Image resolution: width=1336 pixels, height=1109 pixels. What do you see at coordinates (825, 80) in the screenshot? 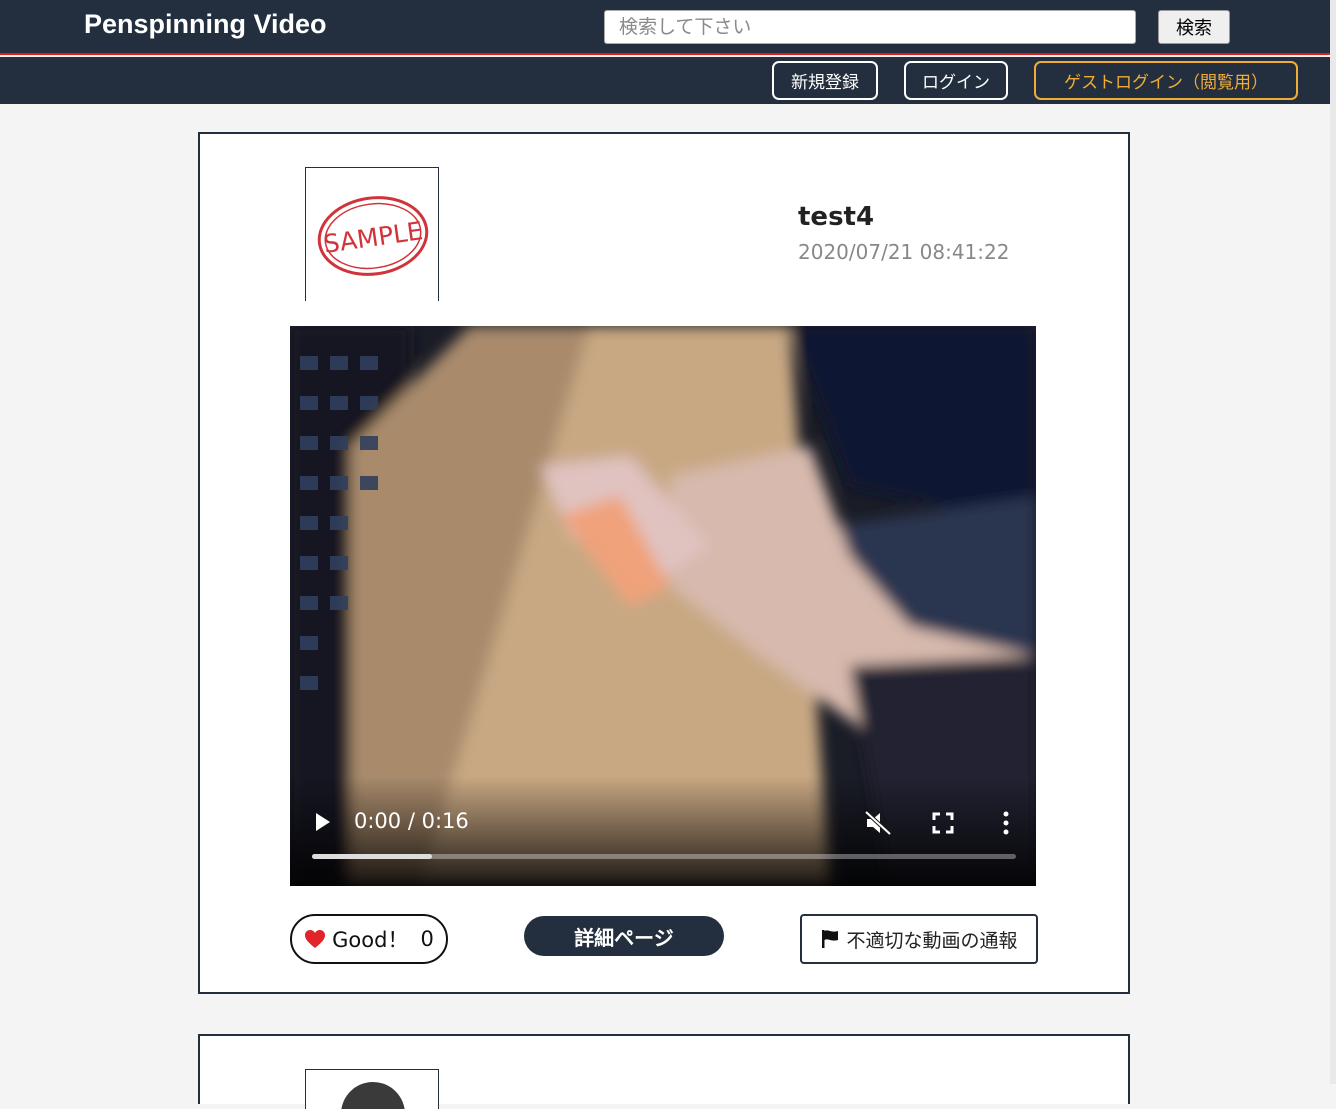
I see `signup-button: 新規登録` at bounding box center [825, 80].